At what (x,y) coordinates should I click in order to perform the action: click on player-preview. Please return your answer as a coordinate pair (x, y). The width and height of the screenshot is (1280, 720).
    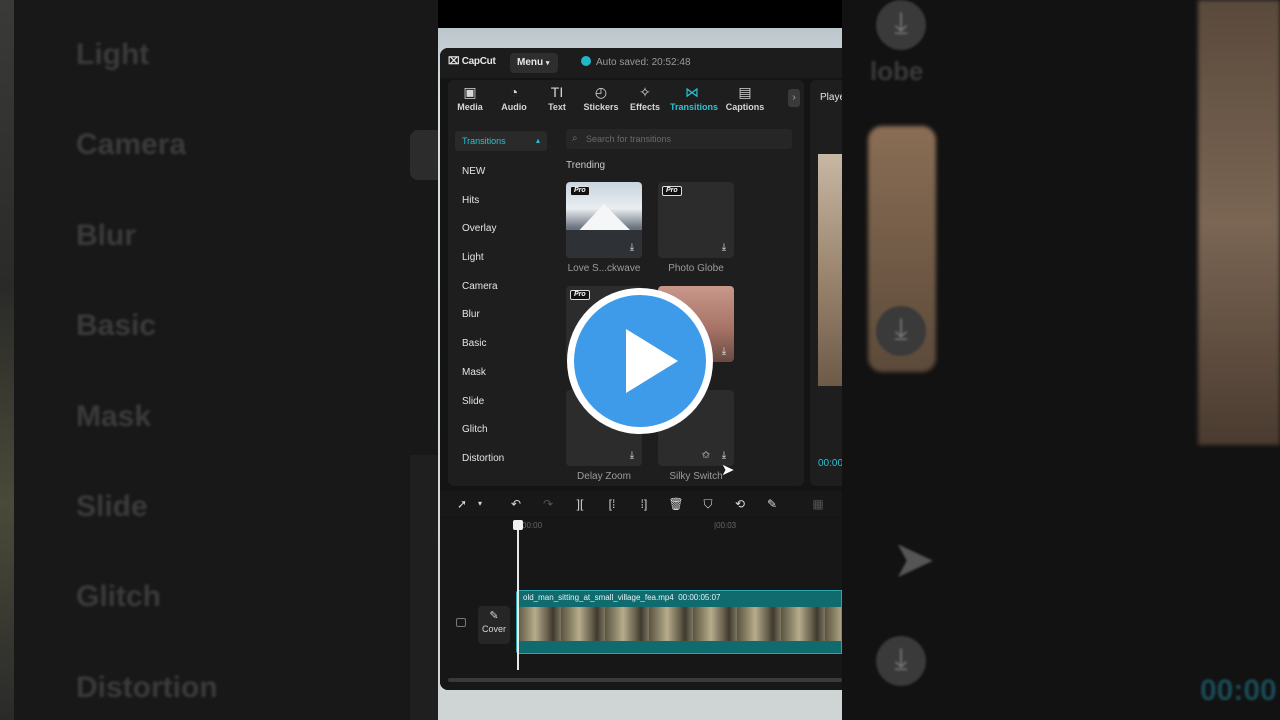
    Looking at the image, I should click on (830, 270).